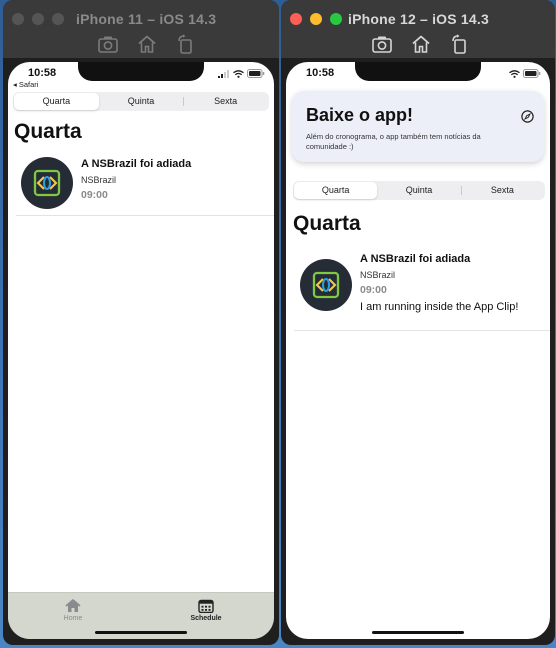 This screenshot has height=648, width=556. Describe the element at coordinates (146, 19) in the screenshot. I see `window-title: iPhone 11 – iOS 14.3` at that location.